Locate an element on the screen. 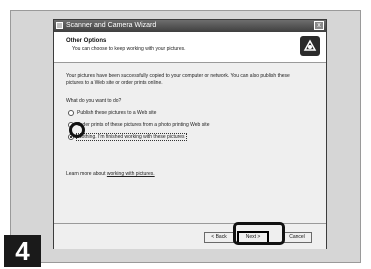 The image size is (371, 269). radio-button is located at coordinates (71, 113).